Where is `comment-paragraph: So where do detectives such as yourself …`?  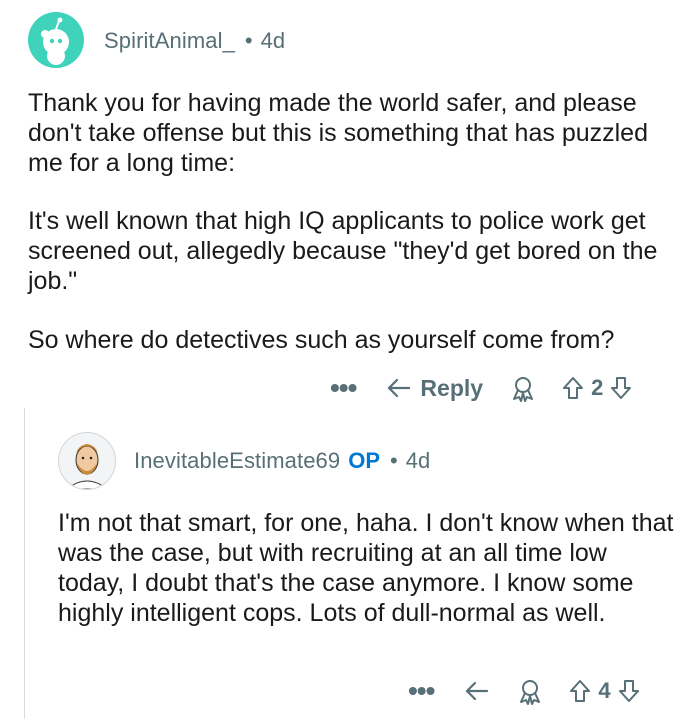 comment-paragraph: So where do detectives such as yourself … is located at coordinates (321, 340).